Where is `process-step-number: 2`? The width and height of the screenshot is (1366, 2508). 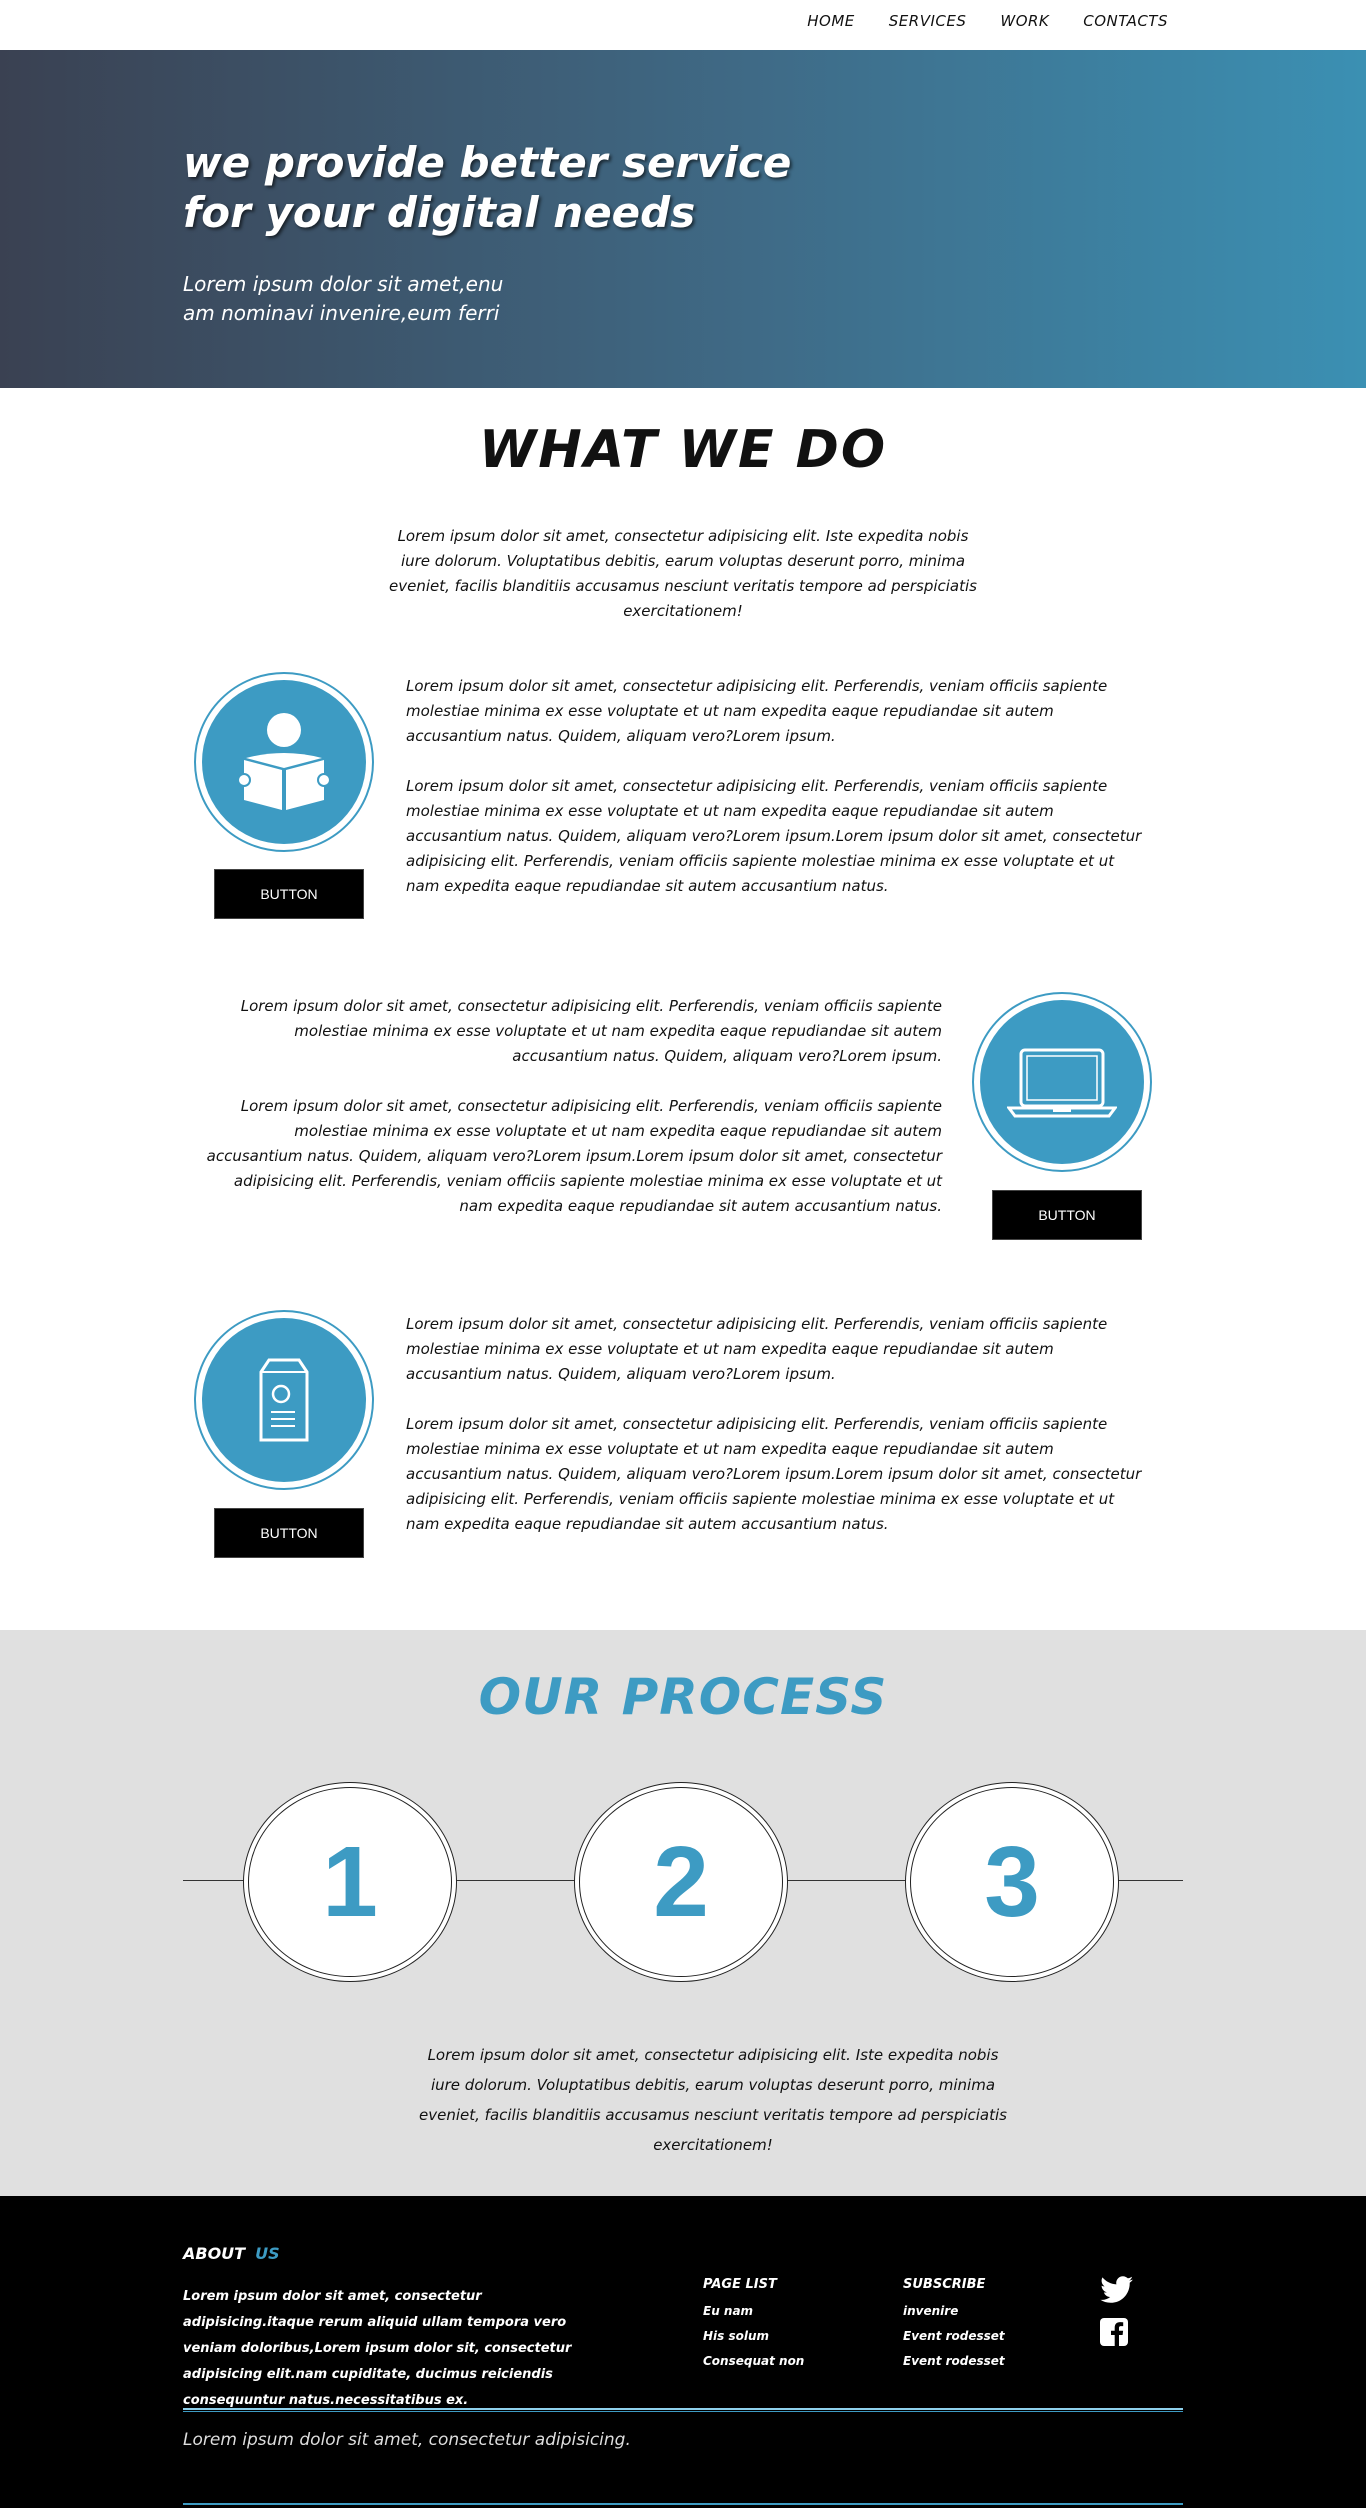
process-step-number: 2 is located at coordinates (681, 1882).